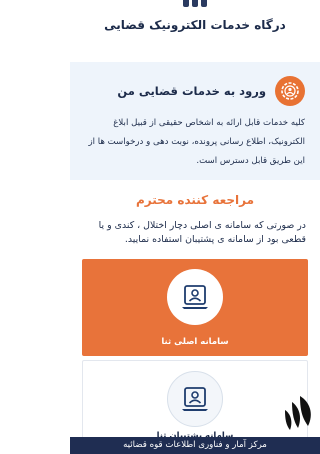  I want to click on login-title: ورود به خدمات قضایی من, so click(191, 91).